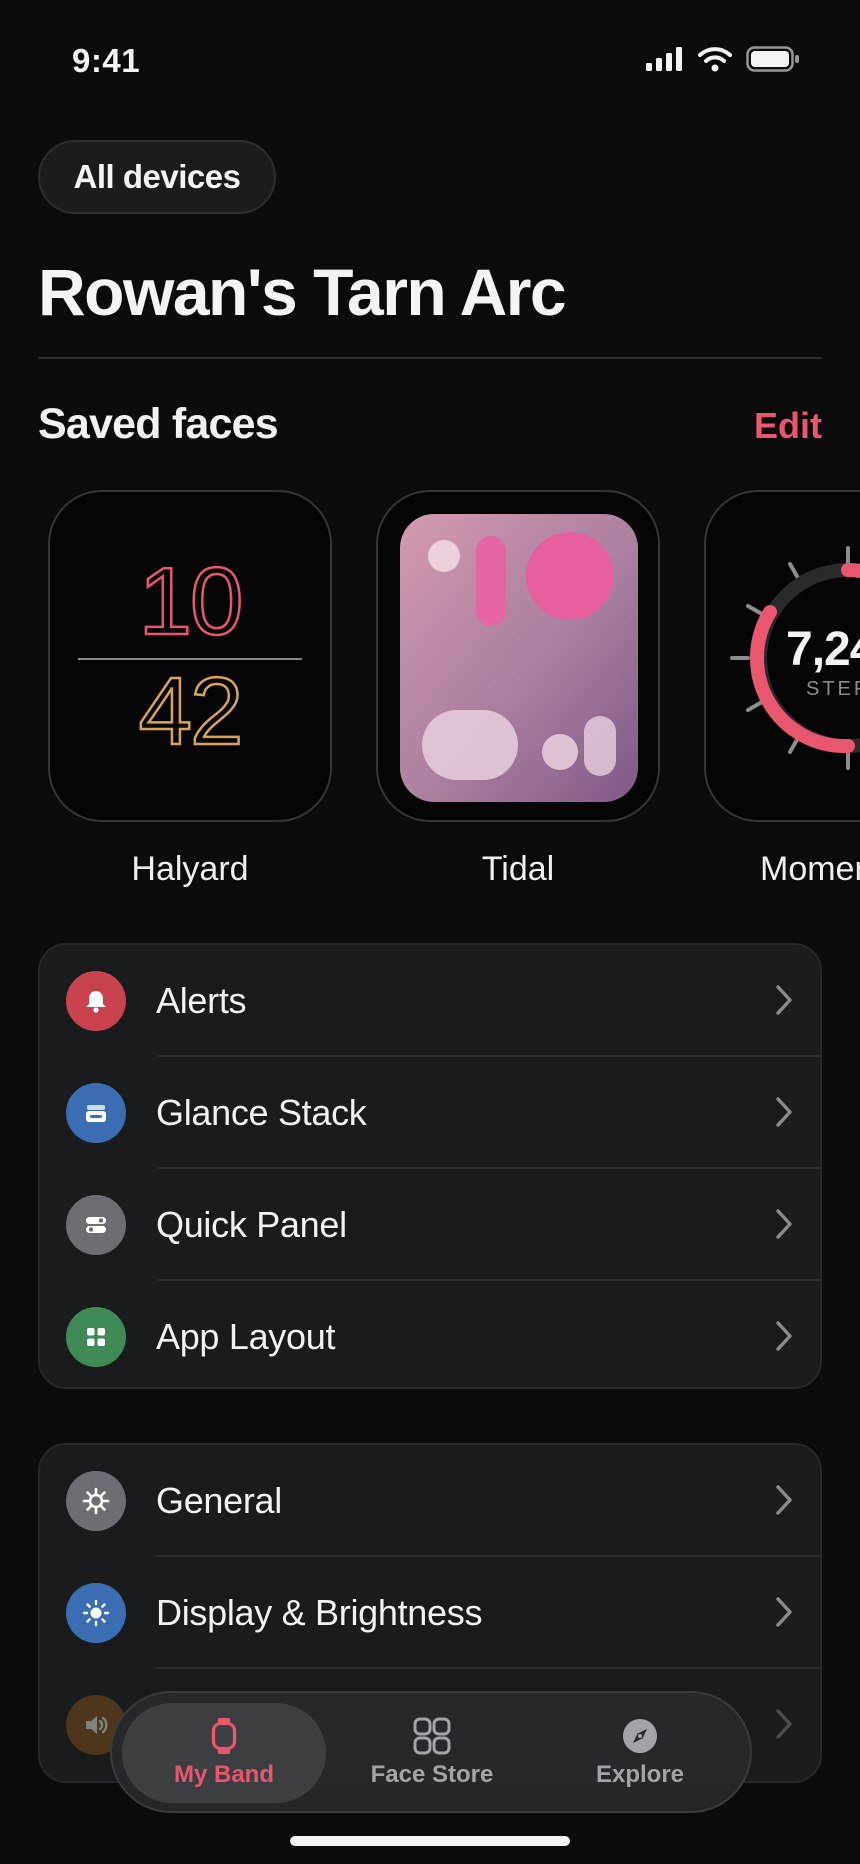 The width and height of the screenshot is (860, 1864). I want to click on status-time: 9:41, so click(106, 60).